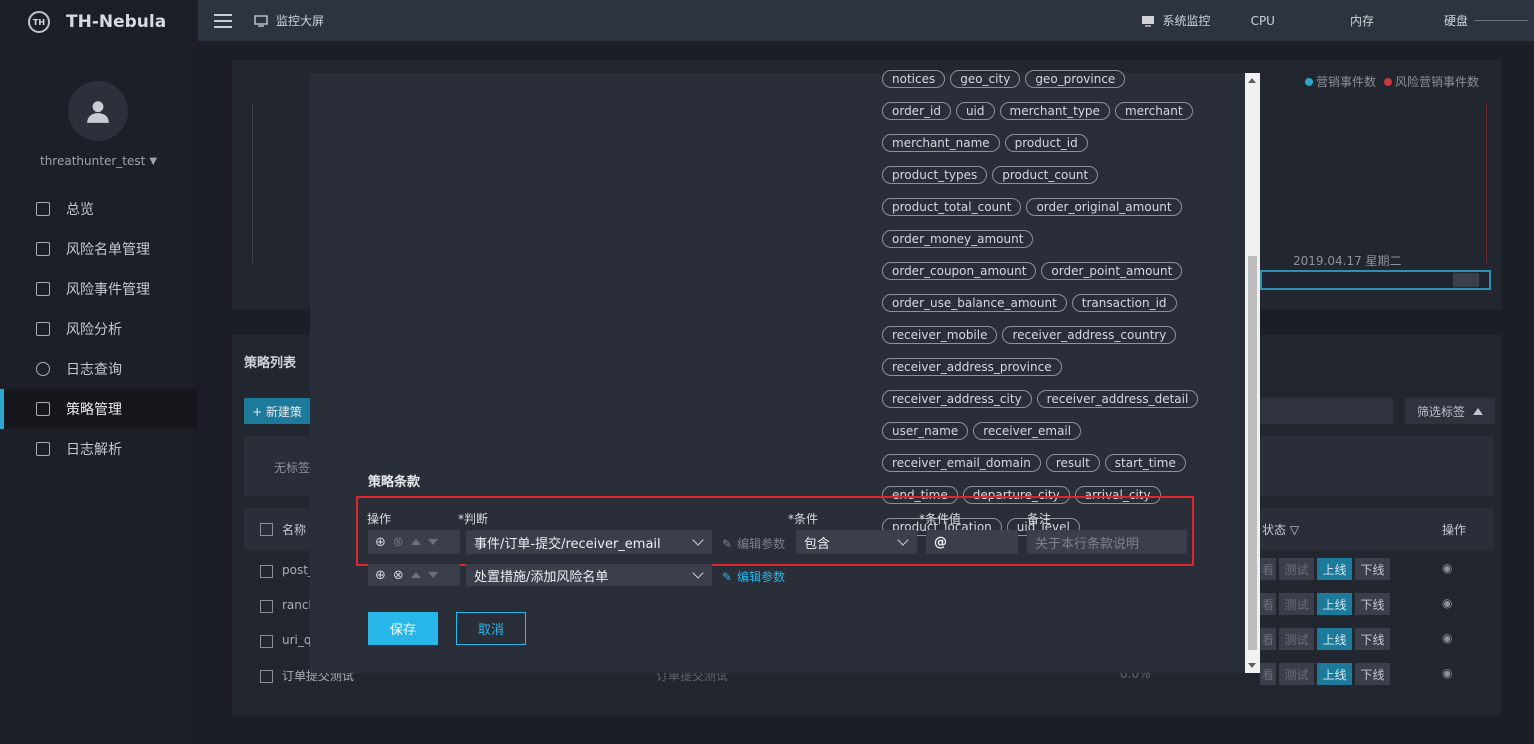 This screenshot has height=744, width=1534. I want to click on field-tag: transaction_id, so click(1124, 303).